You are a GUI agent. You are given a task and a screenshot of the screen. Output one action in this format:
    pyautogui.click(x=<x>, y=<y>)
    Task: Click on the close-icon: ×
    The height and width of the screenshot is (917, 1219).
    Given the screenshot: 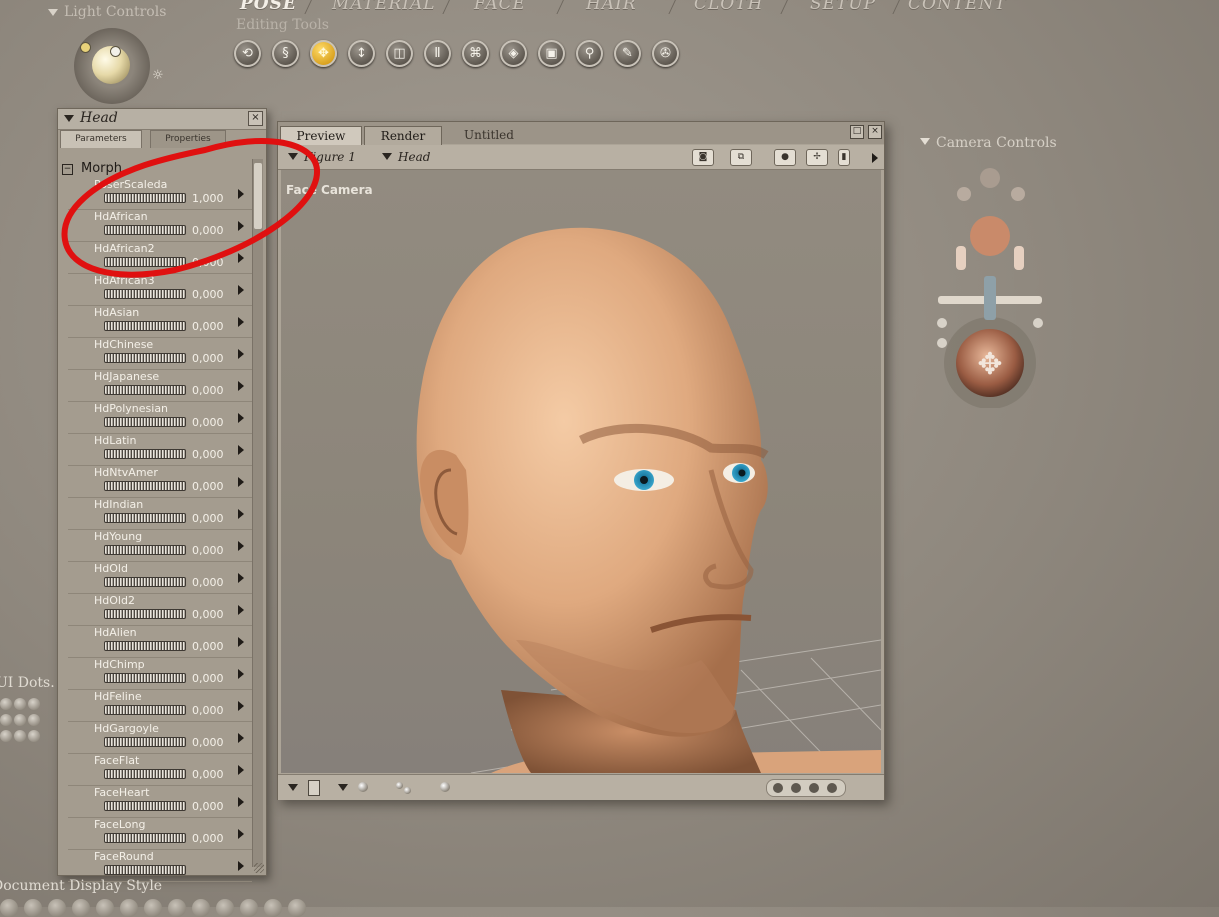 What is the action you would take?
    pyautogui.click(x=875, y=132)
    